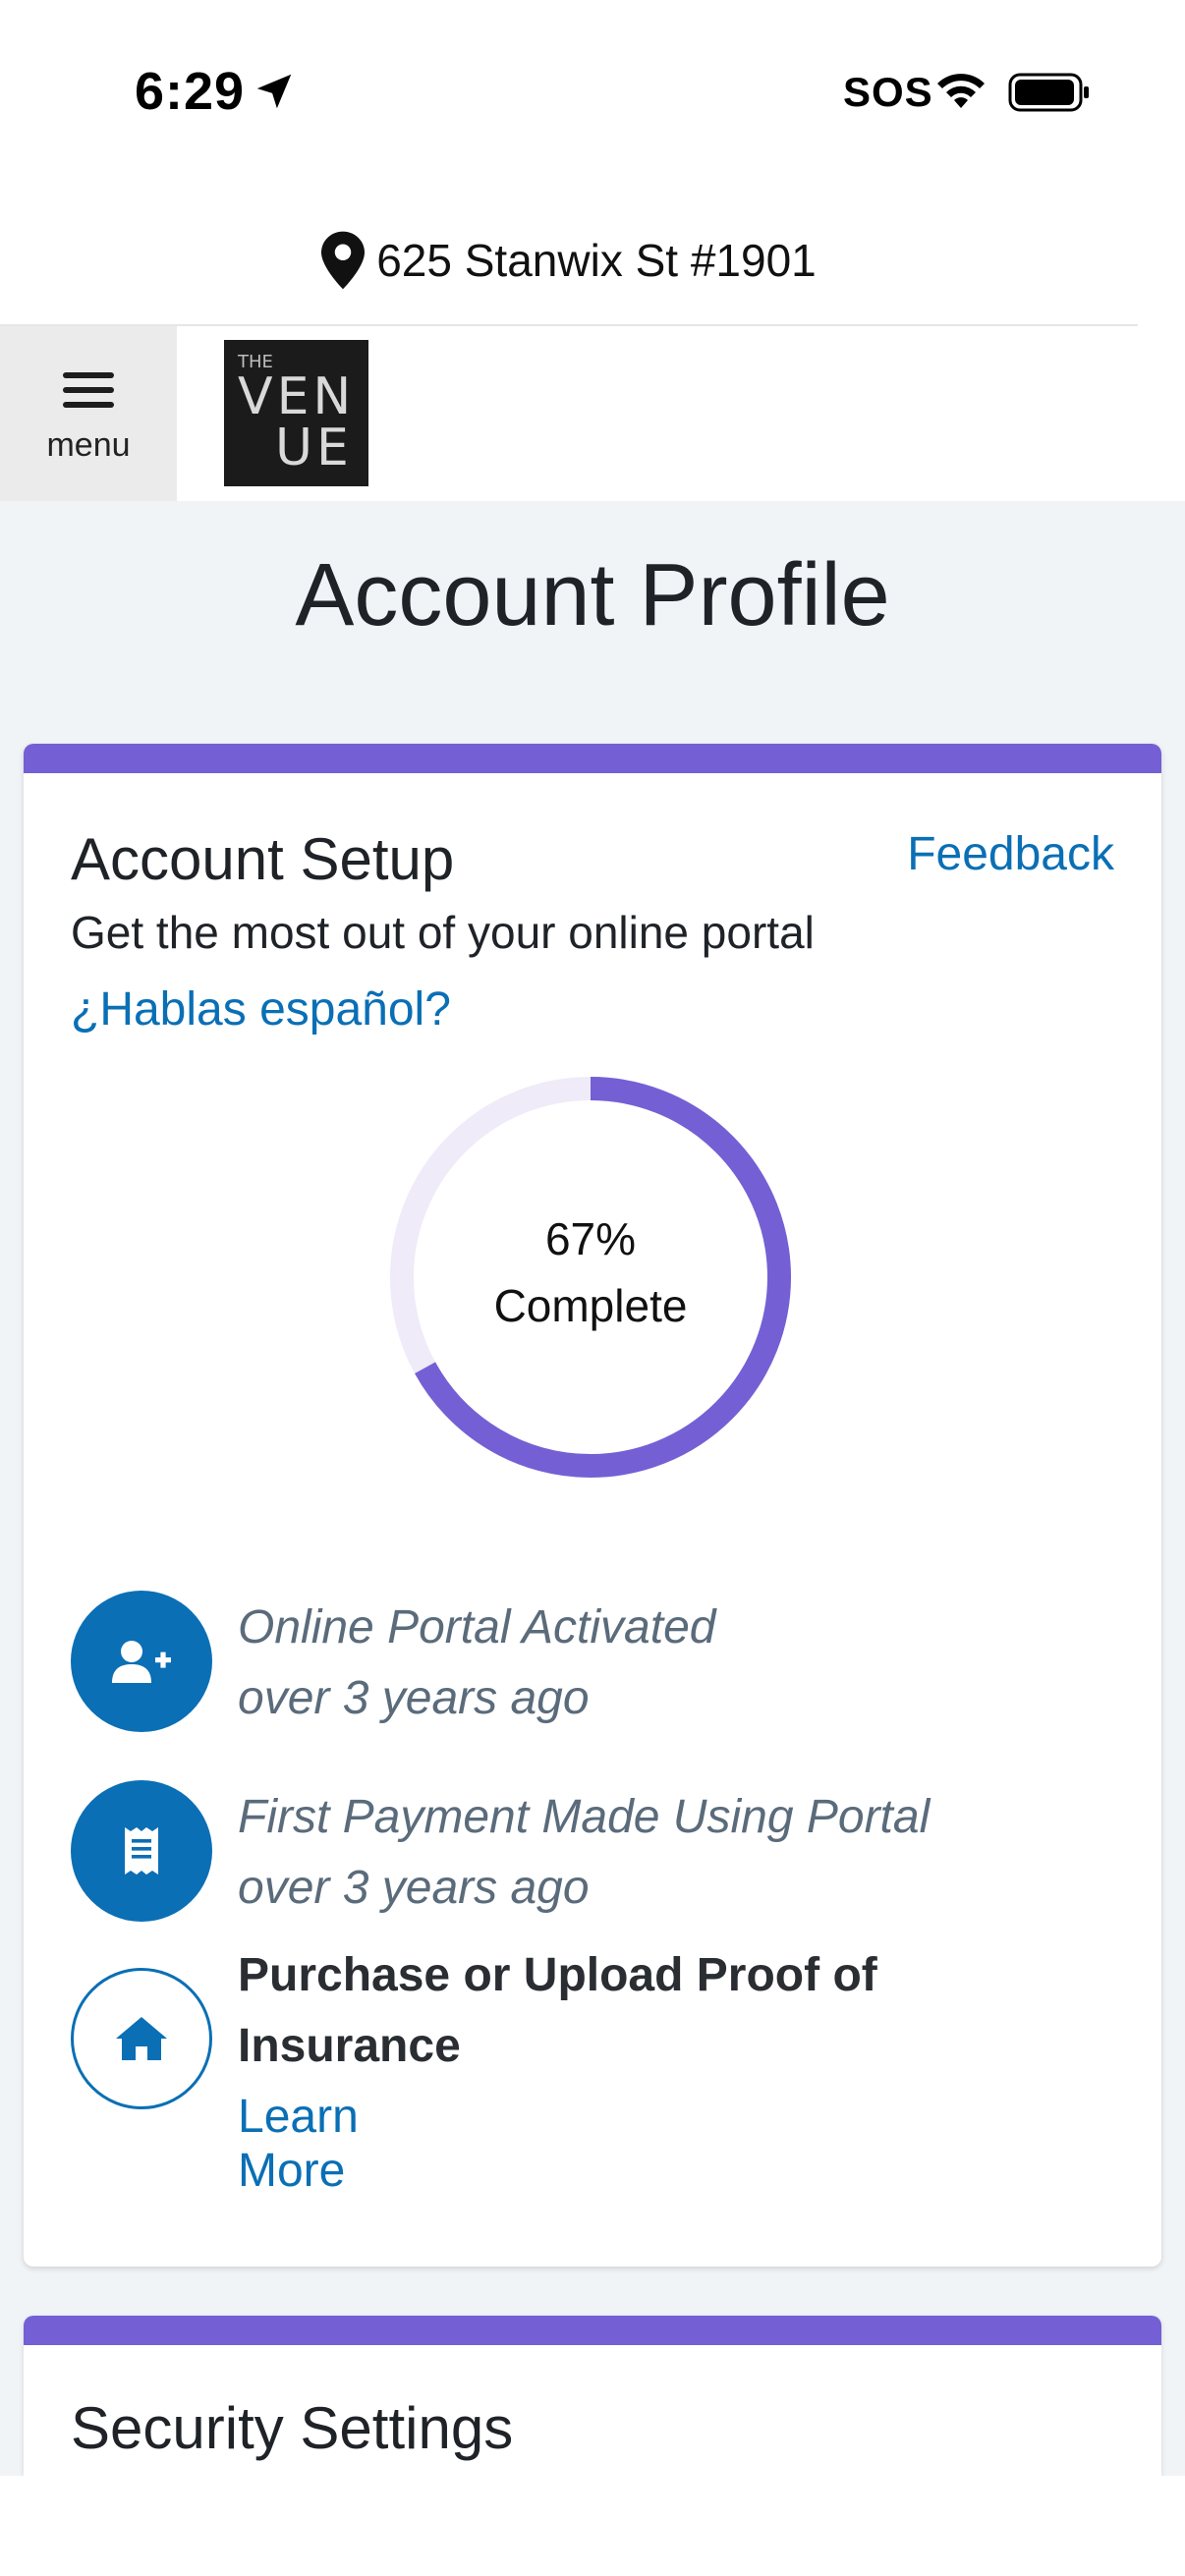 This screenshot has width=1185, height=2576. I want to click on property-address-bar: 625 Stanwix St #1901, so click(569, 261).